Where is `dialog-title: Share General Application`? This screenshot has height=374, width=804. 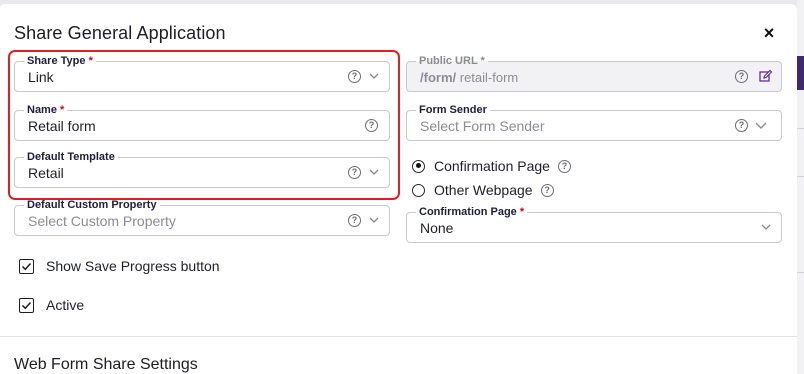 dialog-title: Share General Application is located at coordinates (120, 33).